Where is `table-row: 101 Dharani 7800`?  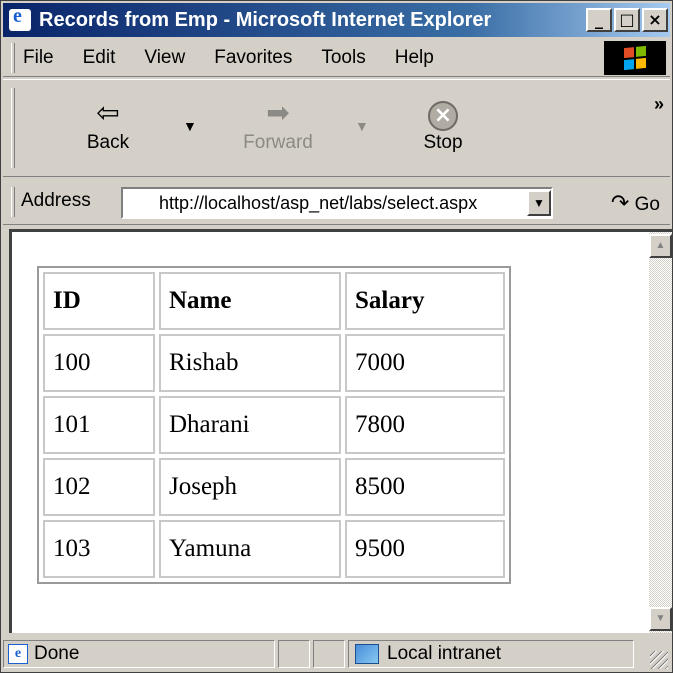
table-row: 101 Dharani 7800 is located at coordinates (274, 425).